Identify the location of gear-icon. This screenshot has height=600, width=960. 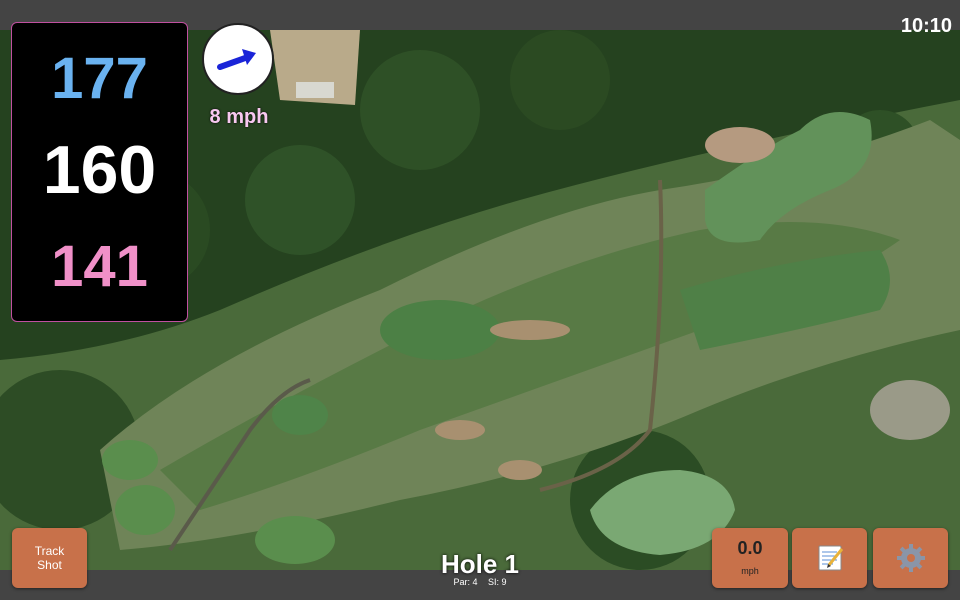
(910, 558).